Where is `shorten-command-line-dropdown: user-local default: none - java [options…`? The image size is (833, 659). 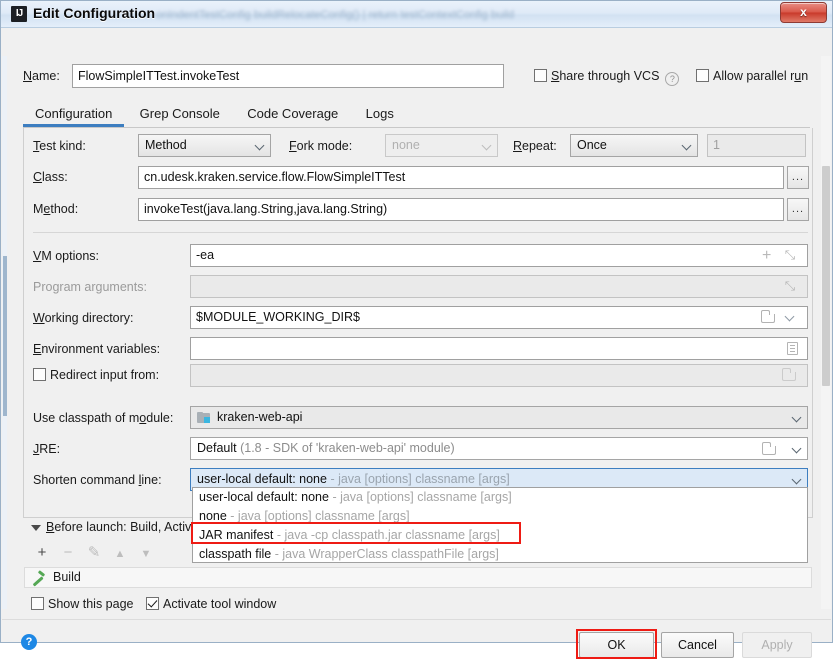
shorten-command-line-dropdown: user-local default: none - java [options… is located at coordinates (500, 525).